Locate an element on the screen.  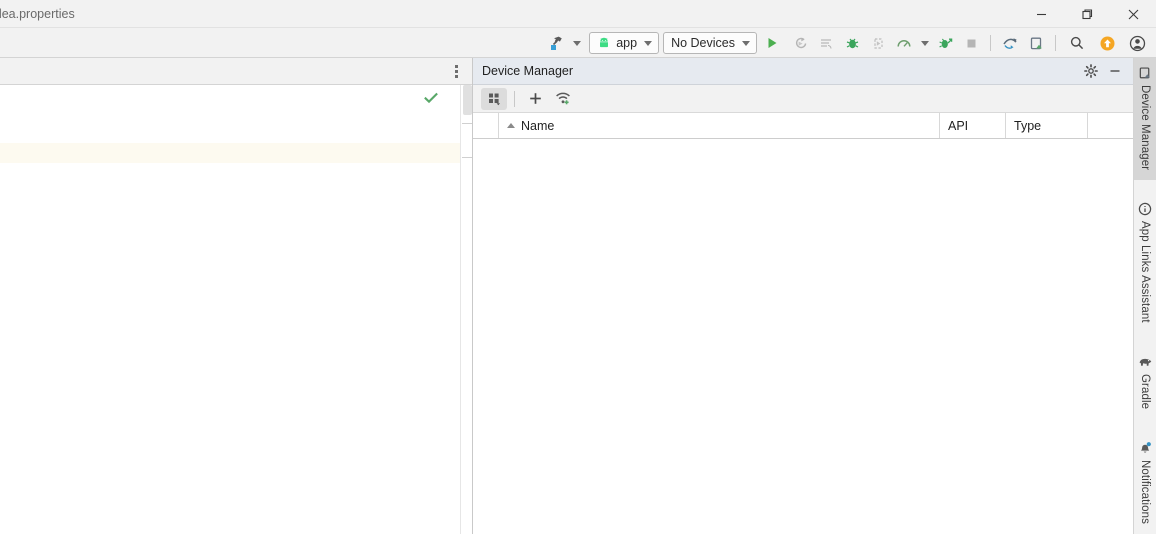
pair-wifi-button is located at coordinates (563, 99).